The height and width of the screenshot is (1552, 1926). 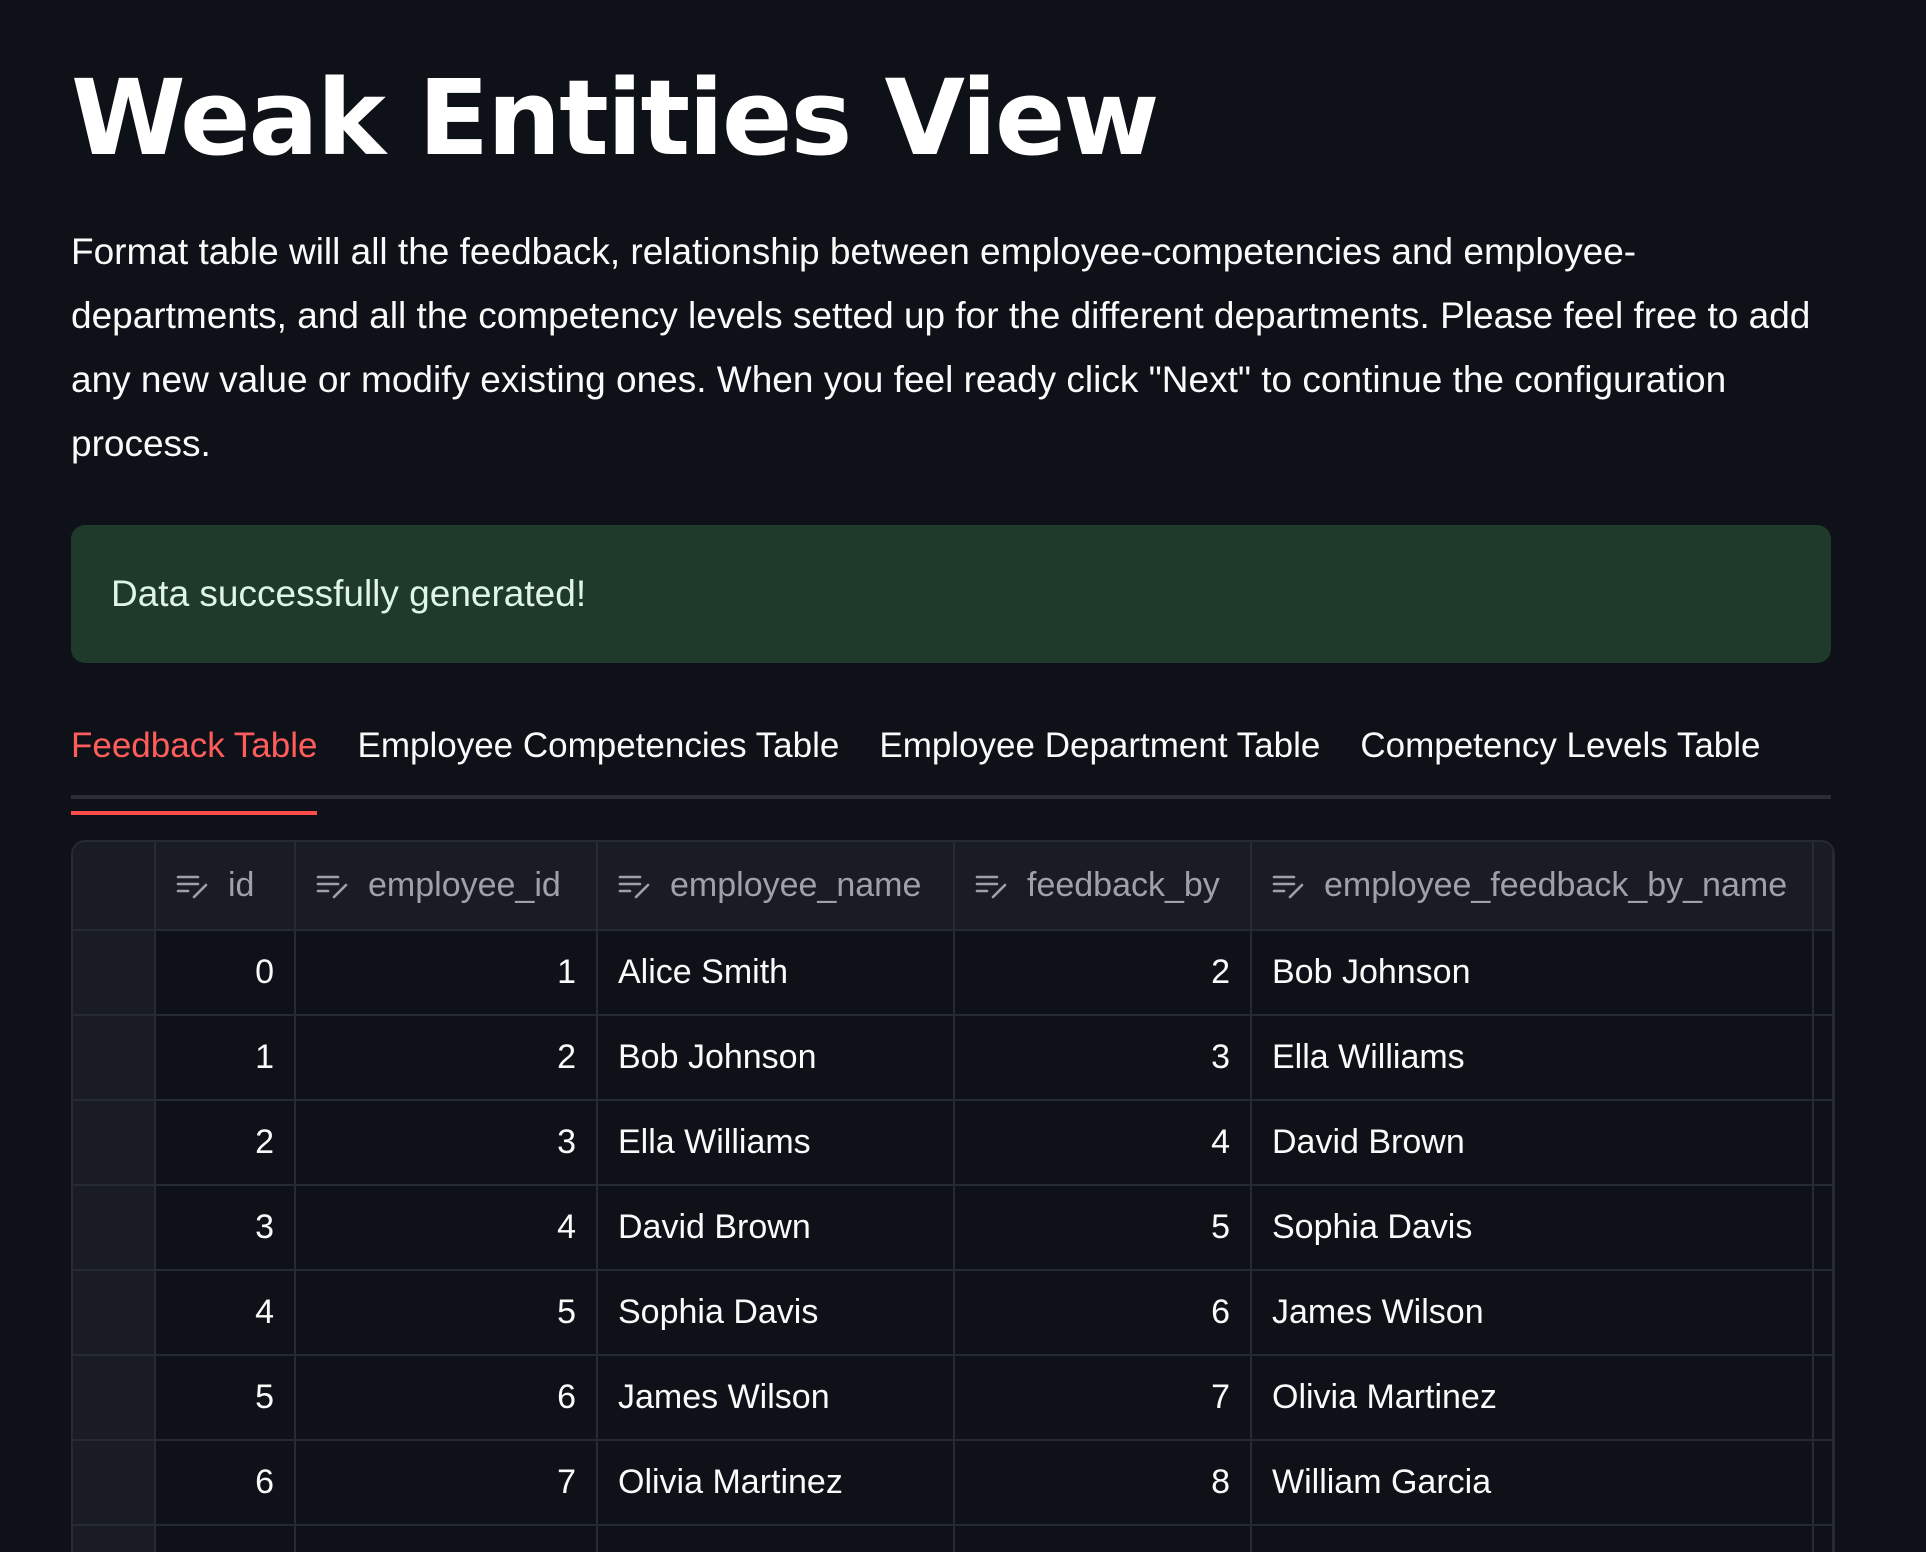 What do you see at coordinates (225, 1143) in the screenshot?
I see `cell-id: 2` at bounding box center [225, 1143].